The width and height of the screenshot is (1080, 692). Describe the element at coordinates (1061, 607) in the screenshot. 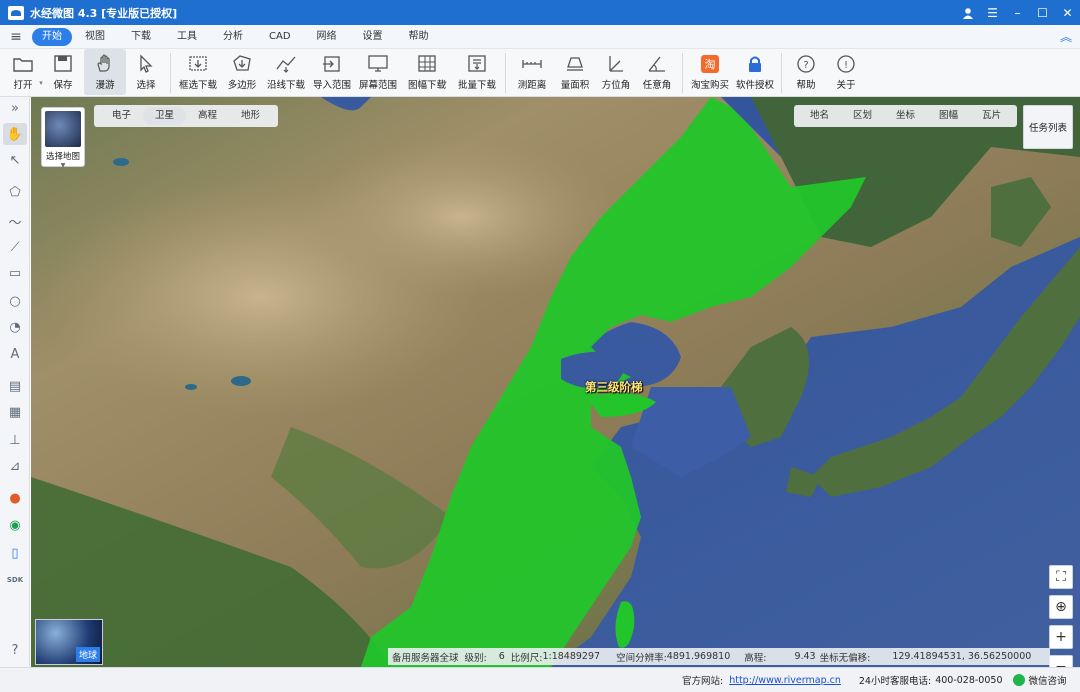

I see `locate-icon: ⊕` at that location.